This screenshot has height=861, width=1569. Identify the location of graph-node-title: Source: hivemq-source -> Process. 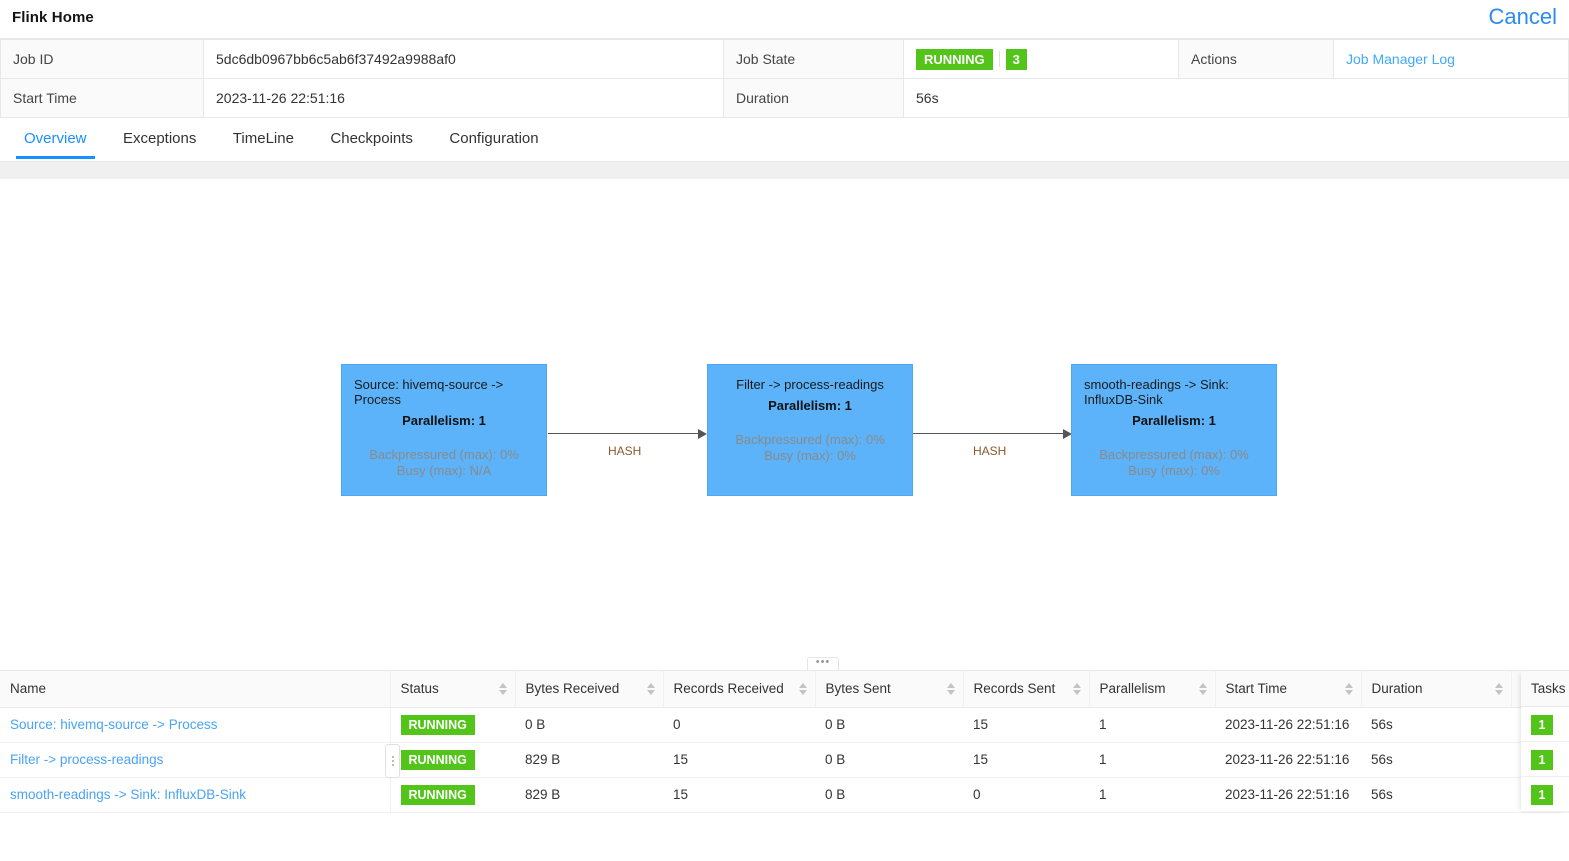
(429, 392).